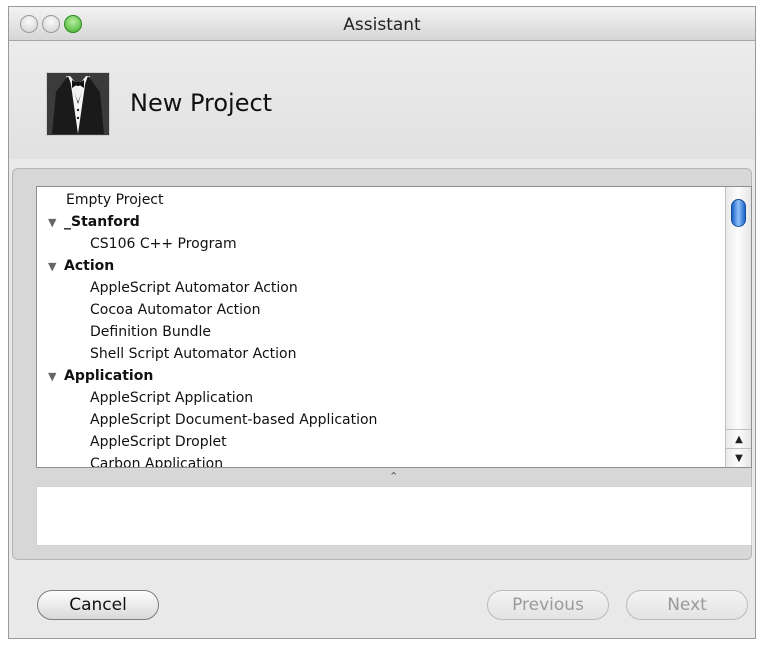  Describe the element at coordinates (380, 398) in the screenshot. I see `list-item: AppleScript Application` at that location.